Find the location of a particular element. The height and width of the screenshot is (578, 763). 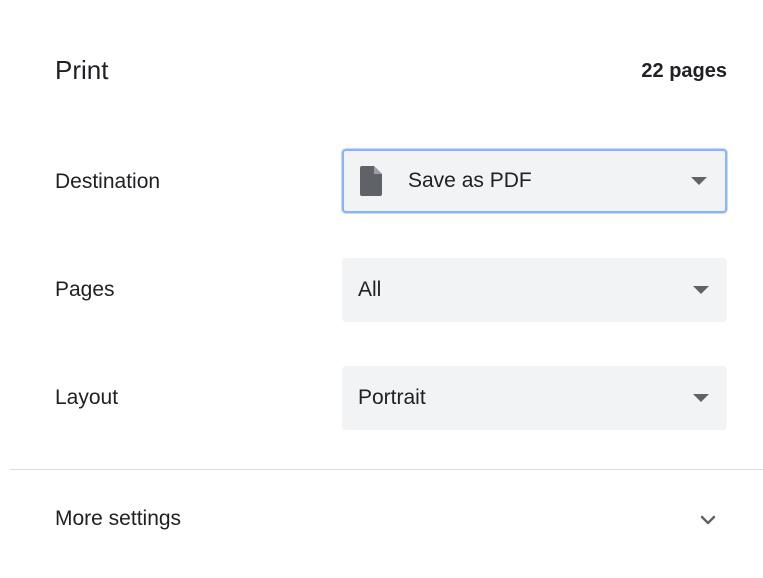

destination-value: Save as PDF is located at coordinates (470, 180).